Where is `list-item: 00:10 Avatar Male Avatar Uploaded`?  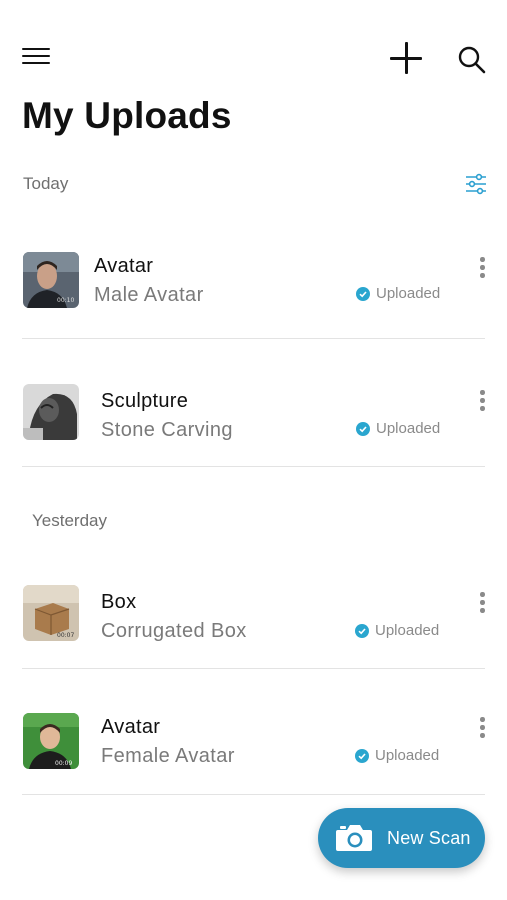
list-item: 00:10 Avatar Male Avatar Uploaded is located at coordinates (253, 280).